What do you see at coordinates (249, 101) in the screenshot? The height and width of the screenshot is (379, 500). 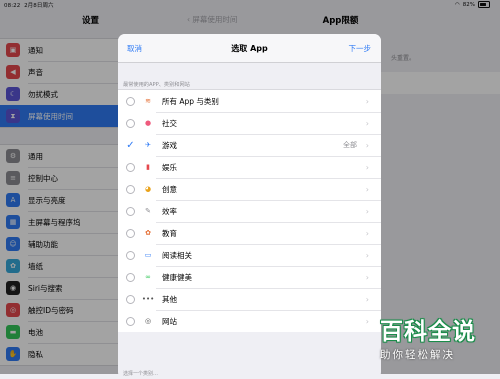 I see `category-row: ≋ 所有 App 与类别 ›` at bounding box center [249, 101].